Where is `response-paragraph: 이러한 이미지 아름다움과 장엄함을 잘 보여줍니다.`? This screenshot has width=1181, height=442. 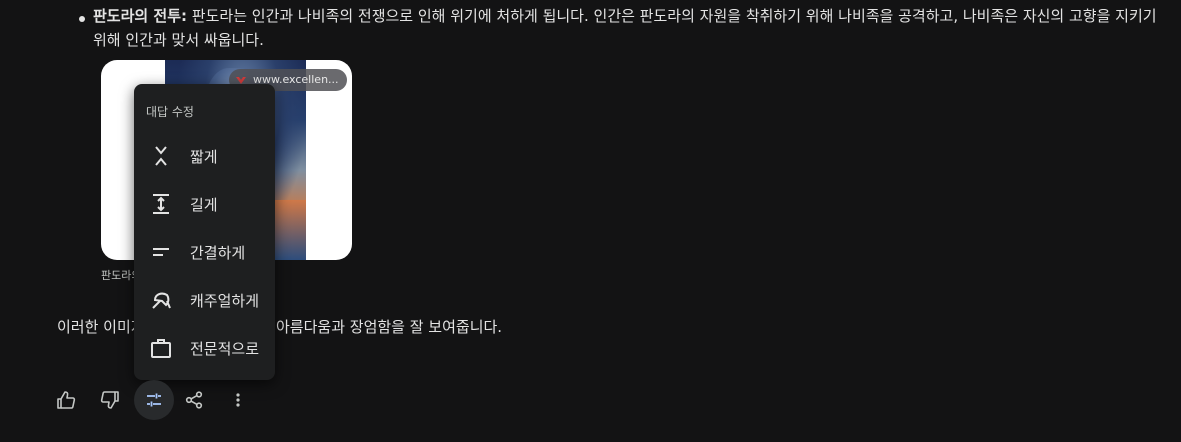 response-paragraph: 이러한 이미지 아름다움과 장엄함을 잘 보여줍니다. is located at coordinates (279, 327).